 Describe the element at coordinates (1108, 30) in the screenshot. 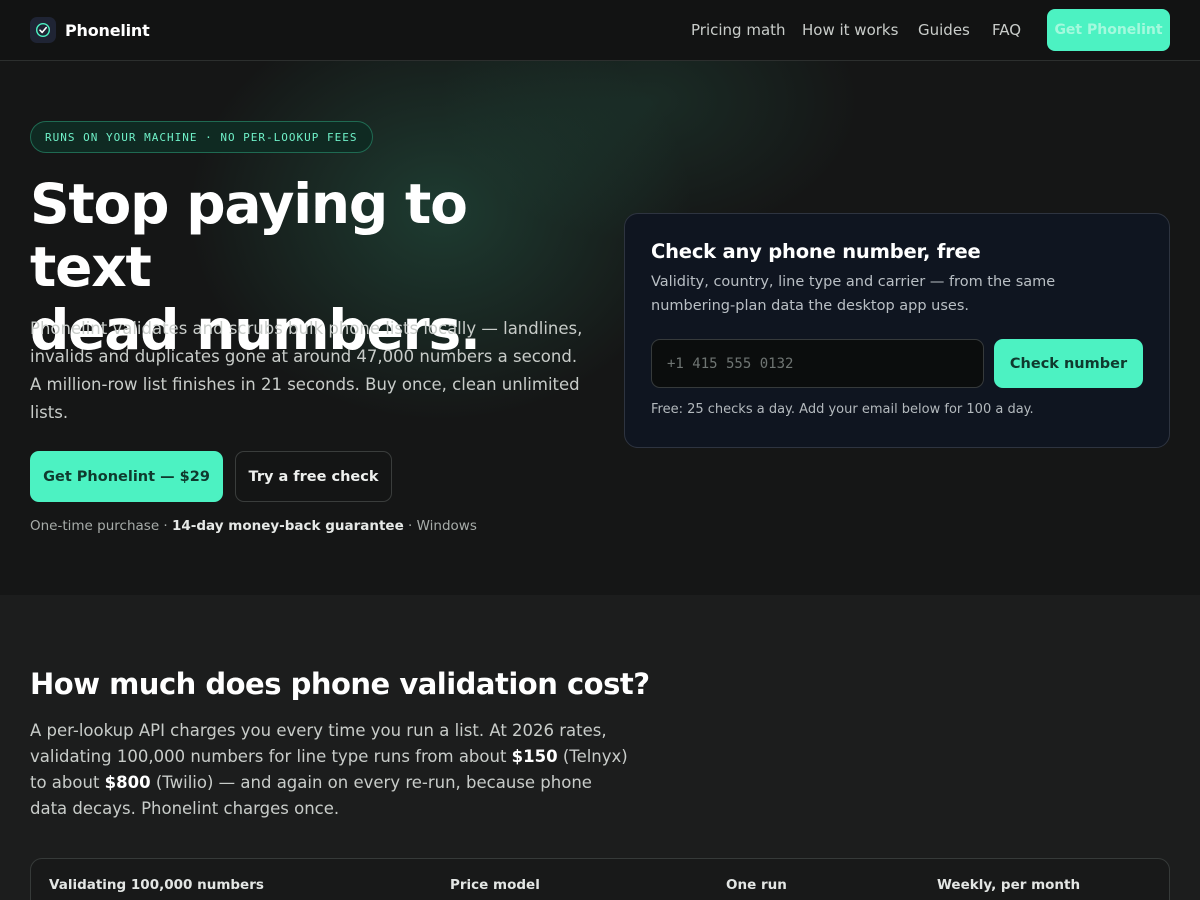

I see `nav-get-phonelint-button: Get Phonelint` at that location.